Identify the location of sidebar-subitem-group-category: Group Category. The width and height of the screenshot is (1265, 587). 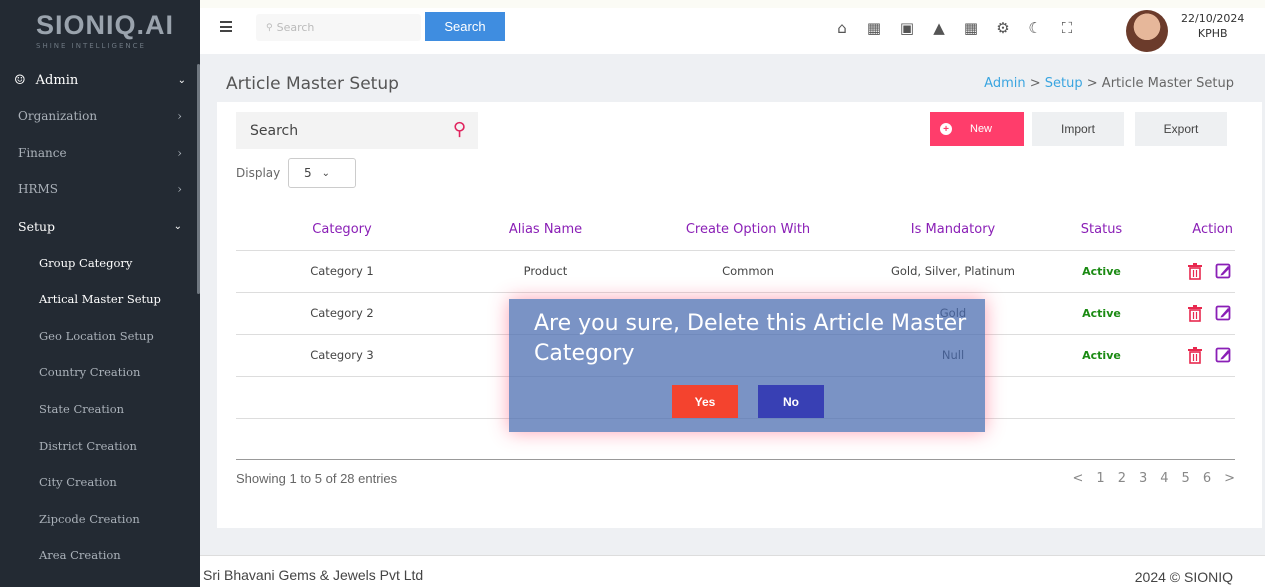
(100, 262).